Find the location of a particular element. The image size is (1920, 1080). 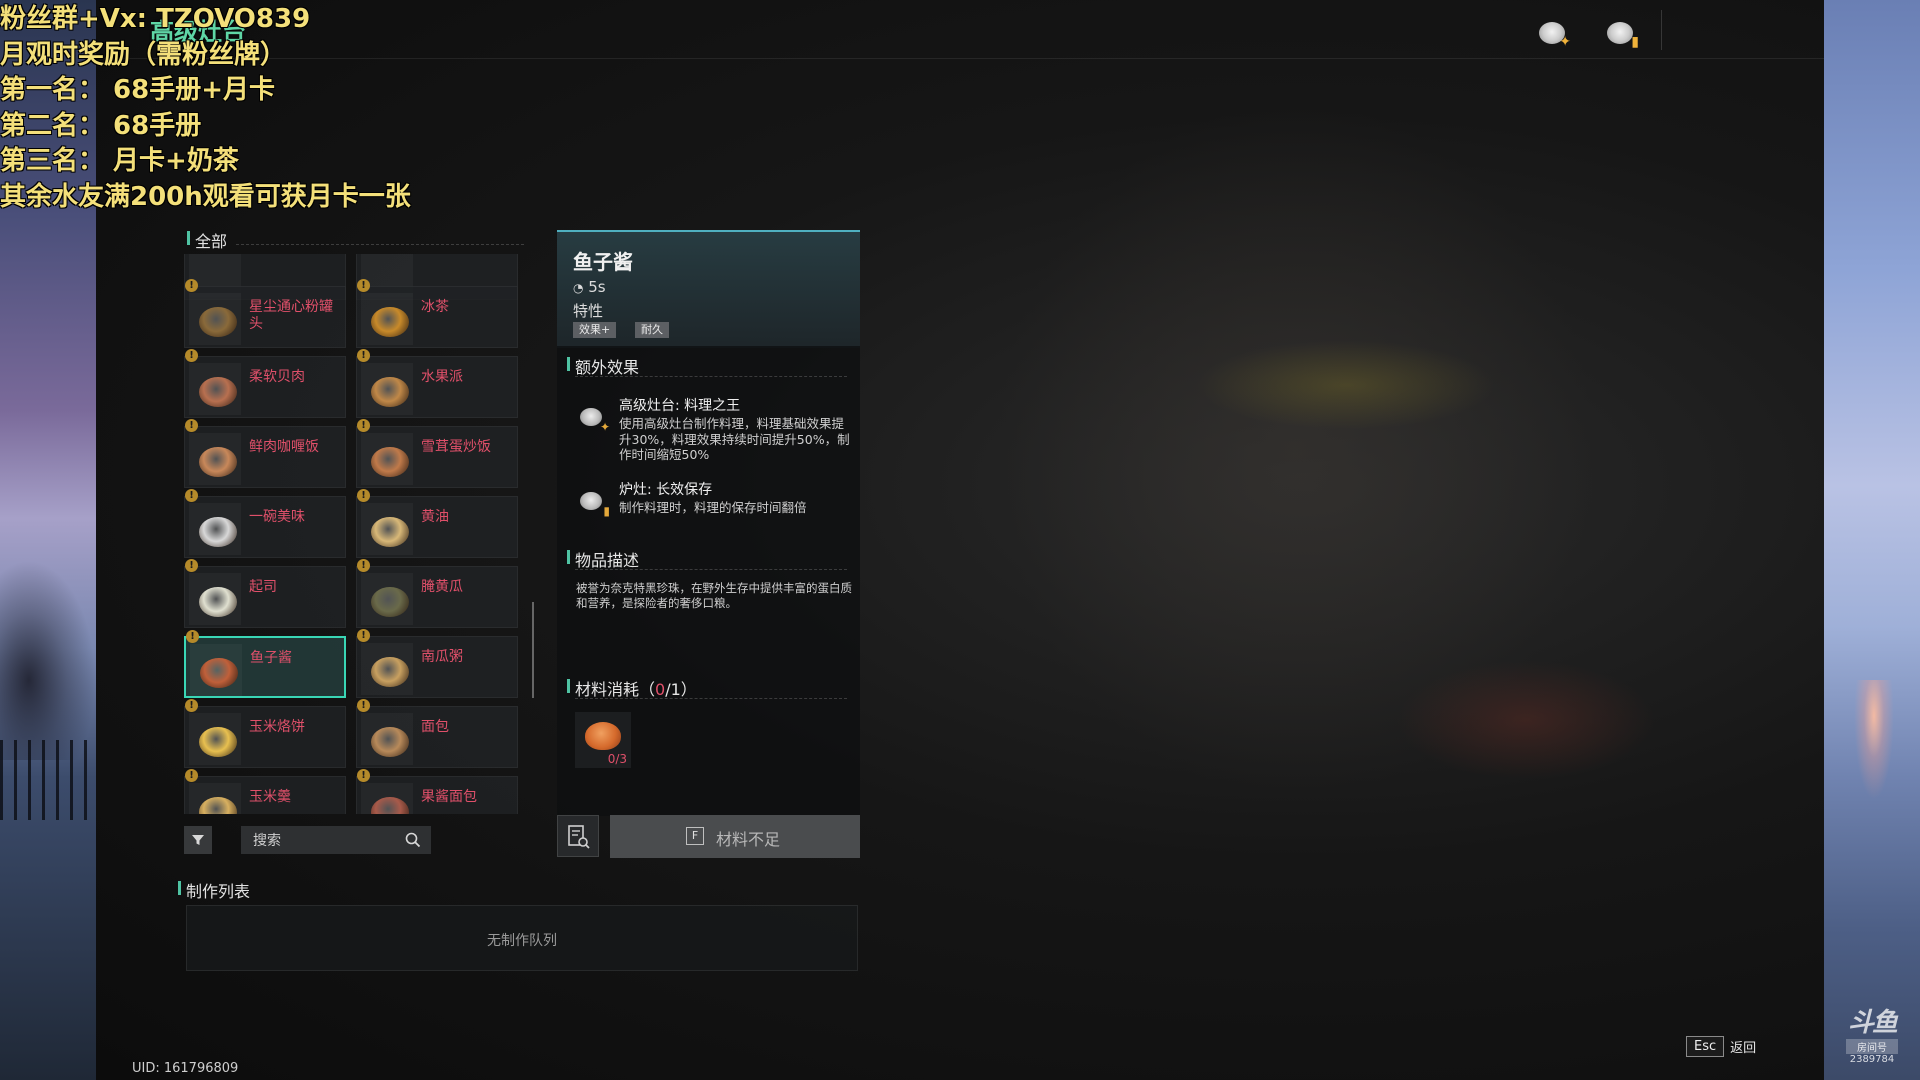

recipe-card: 柔软贝肉! is located at coordinates (265, 383).